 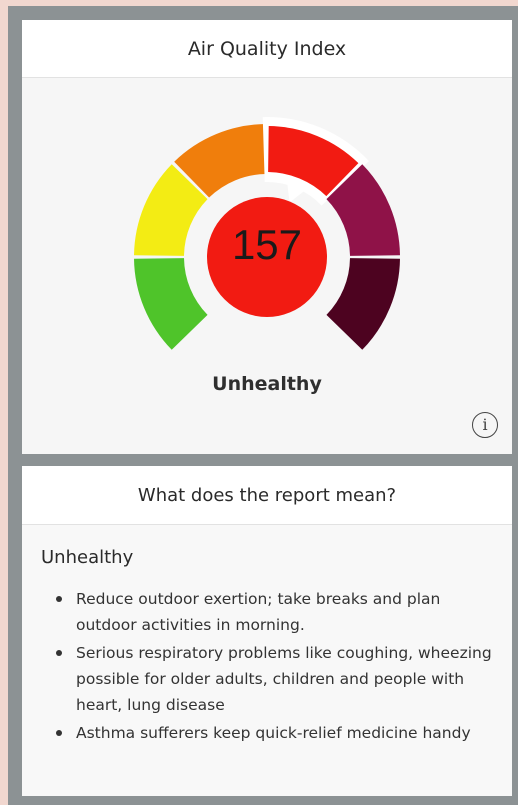 What do you see at coordinates (267, 495) in the screenshot?
I see `report-title: What does the report mean?` at bounding box center [267, 495].